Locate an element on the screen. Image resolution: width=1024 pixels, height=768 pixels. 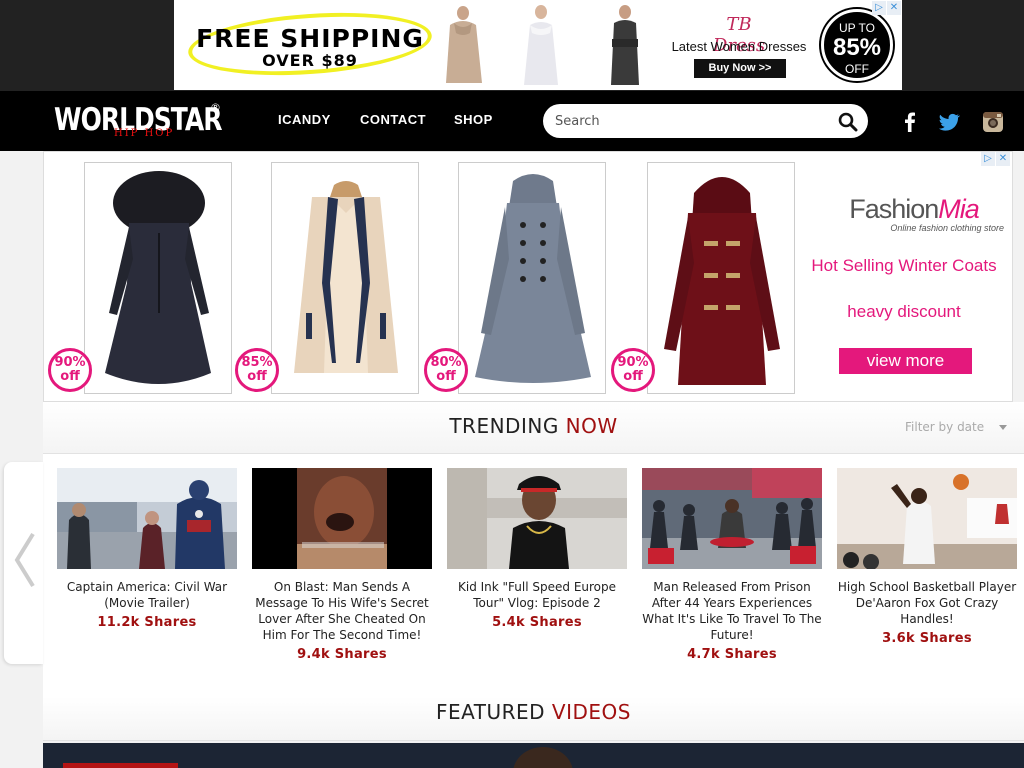
ad-headline: Hot Selling Winter Coats is located at coordinates (904, 265).